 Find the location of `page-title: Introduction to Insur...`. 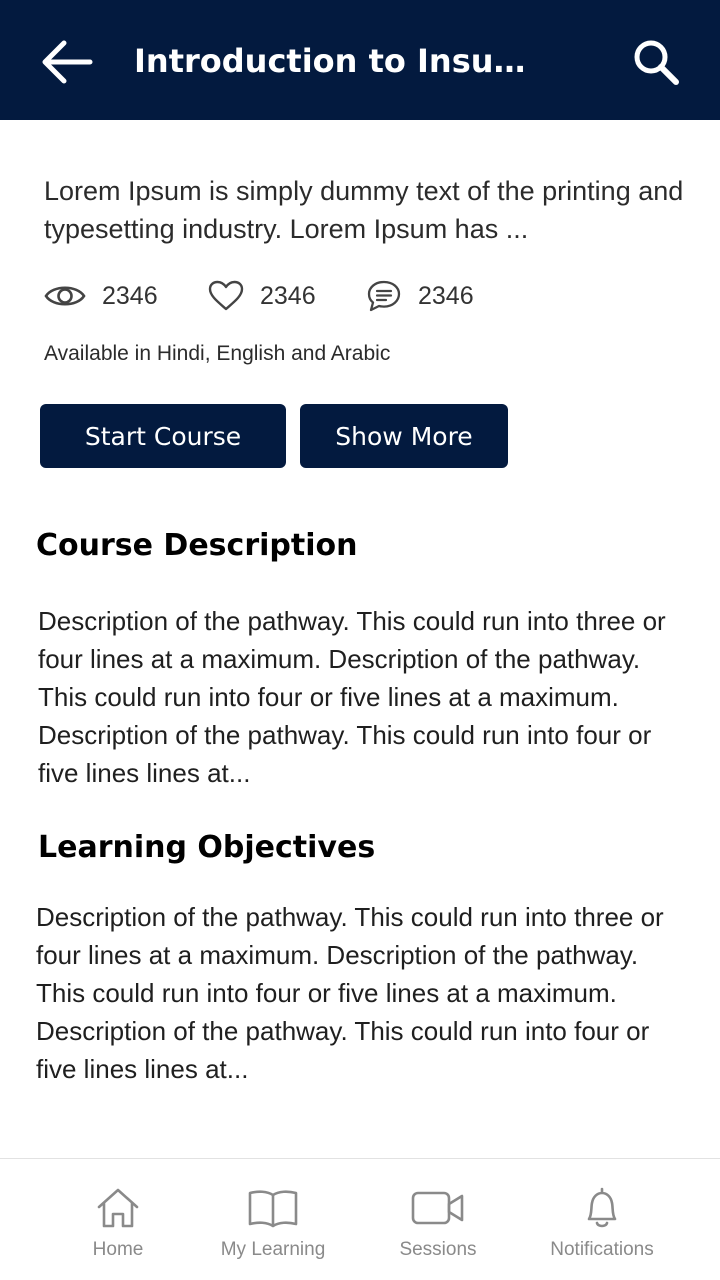

page-title: Introduction to Insur... is located at coordinates (334, 61).